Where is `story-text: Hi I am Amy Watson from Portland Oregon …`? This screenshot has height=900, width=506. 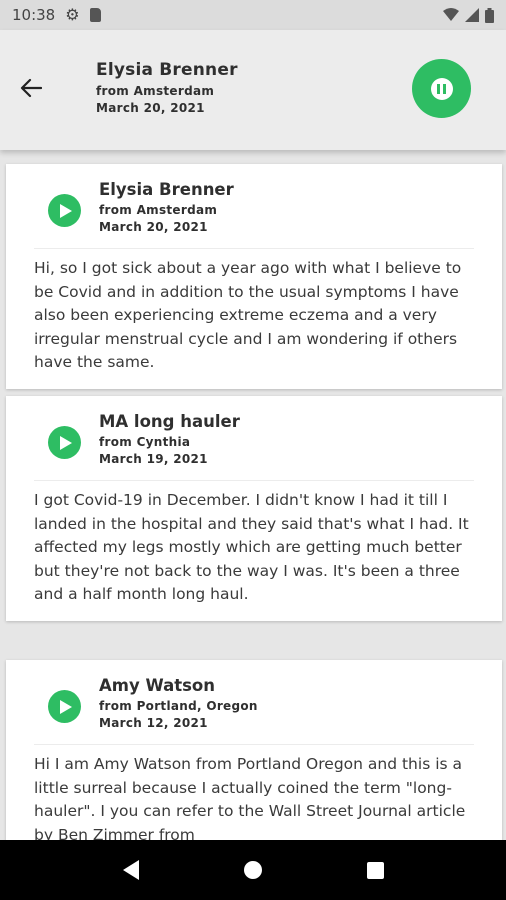 story-text: Hi I am Amy Watson from Portland Oregon … is located at coordinates (250, 797).